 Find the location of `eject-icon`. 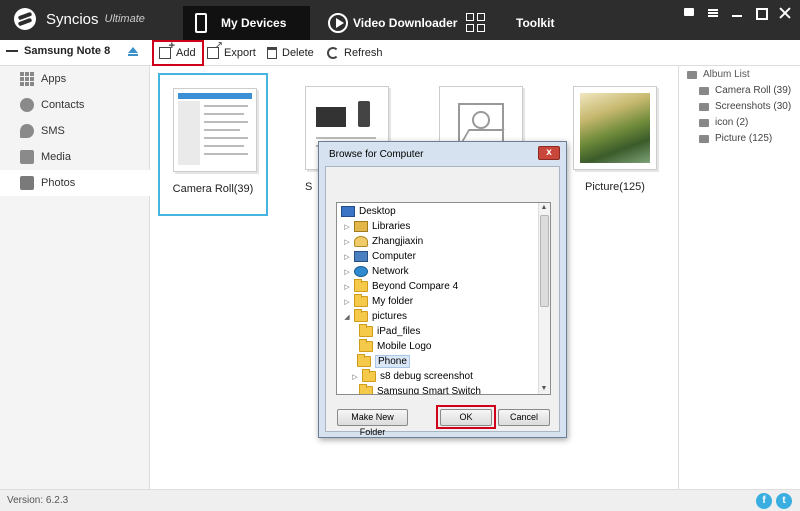

eject-icon is located at coordinates (133, 52).